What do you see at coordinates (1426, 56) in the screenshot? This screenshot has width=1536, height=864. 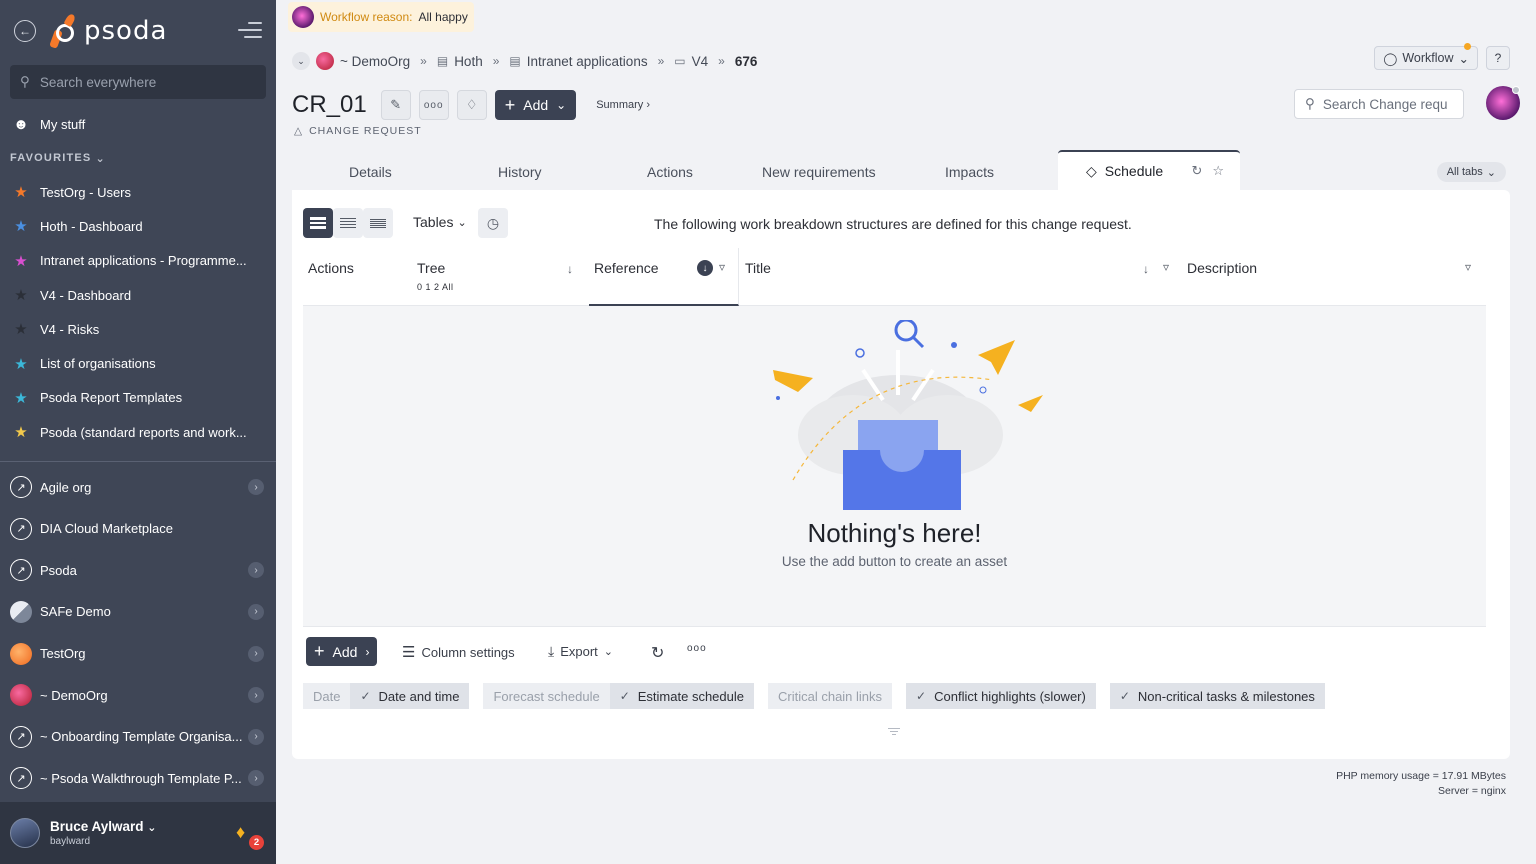 I see `workflow-button: ◯ Workflow ⌄` at bounding box center [1426, 56].